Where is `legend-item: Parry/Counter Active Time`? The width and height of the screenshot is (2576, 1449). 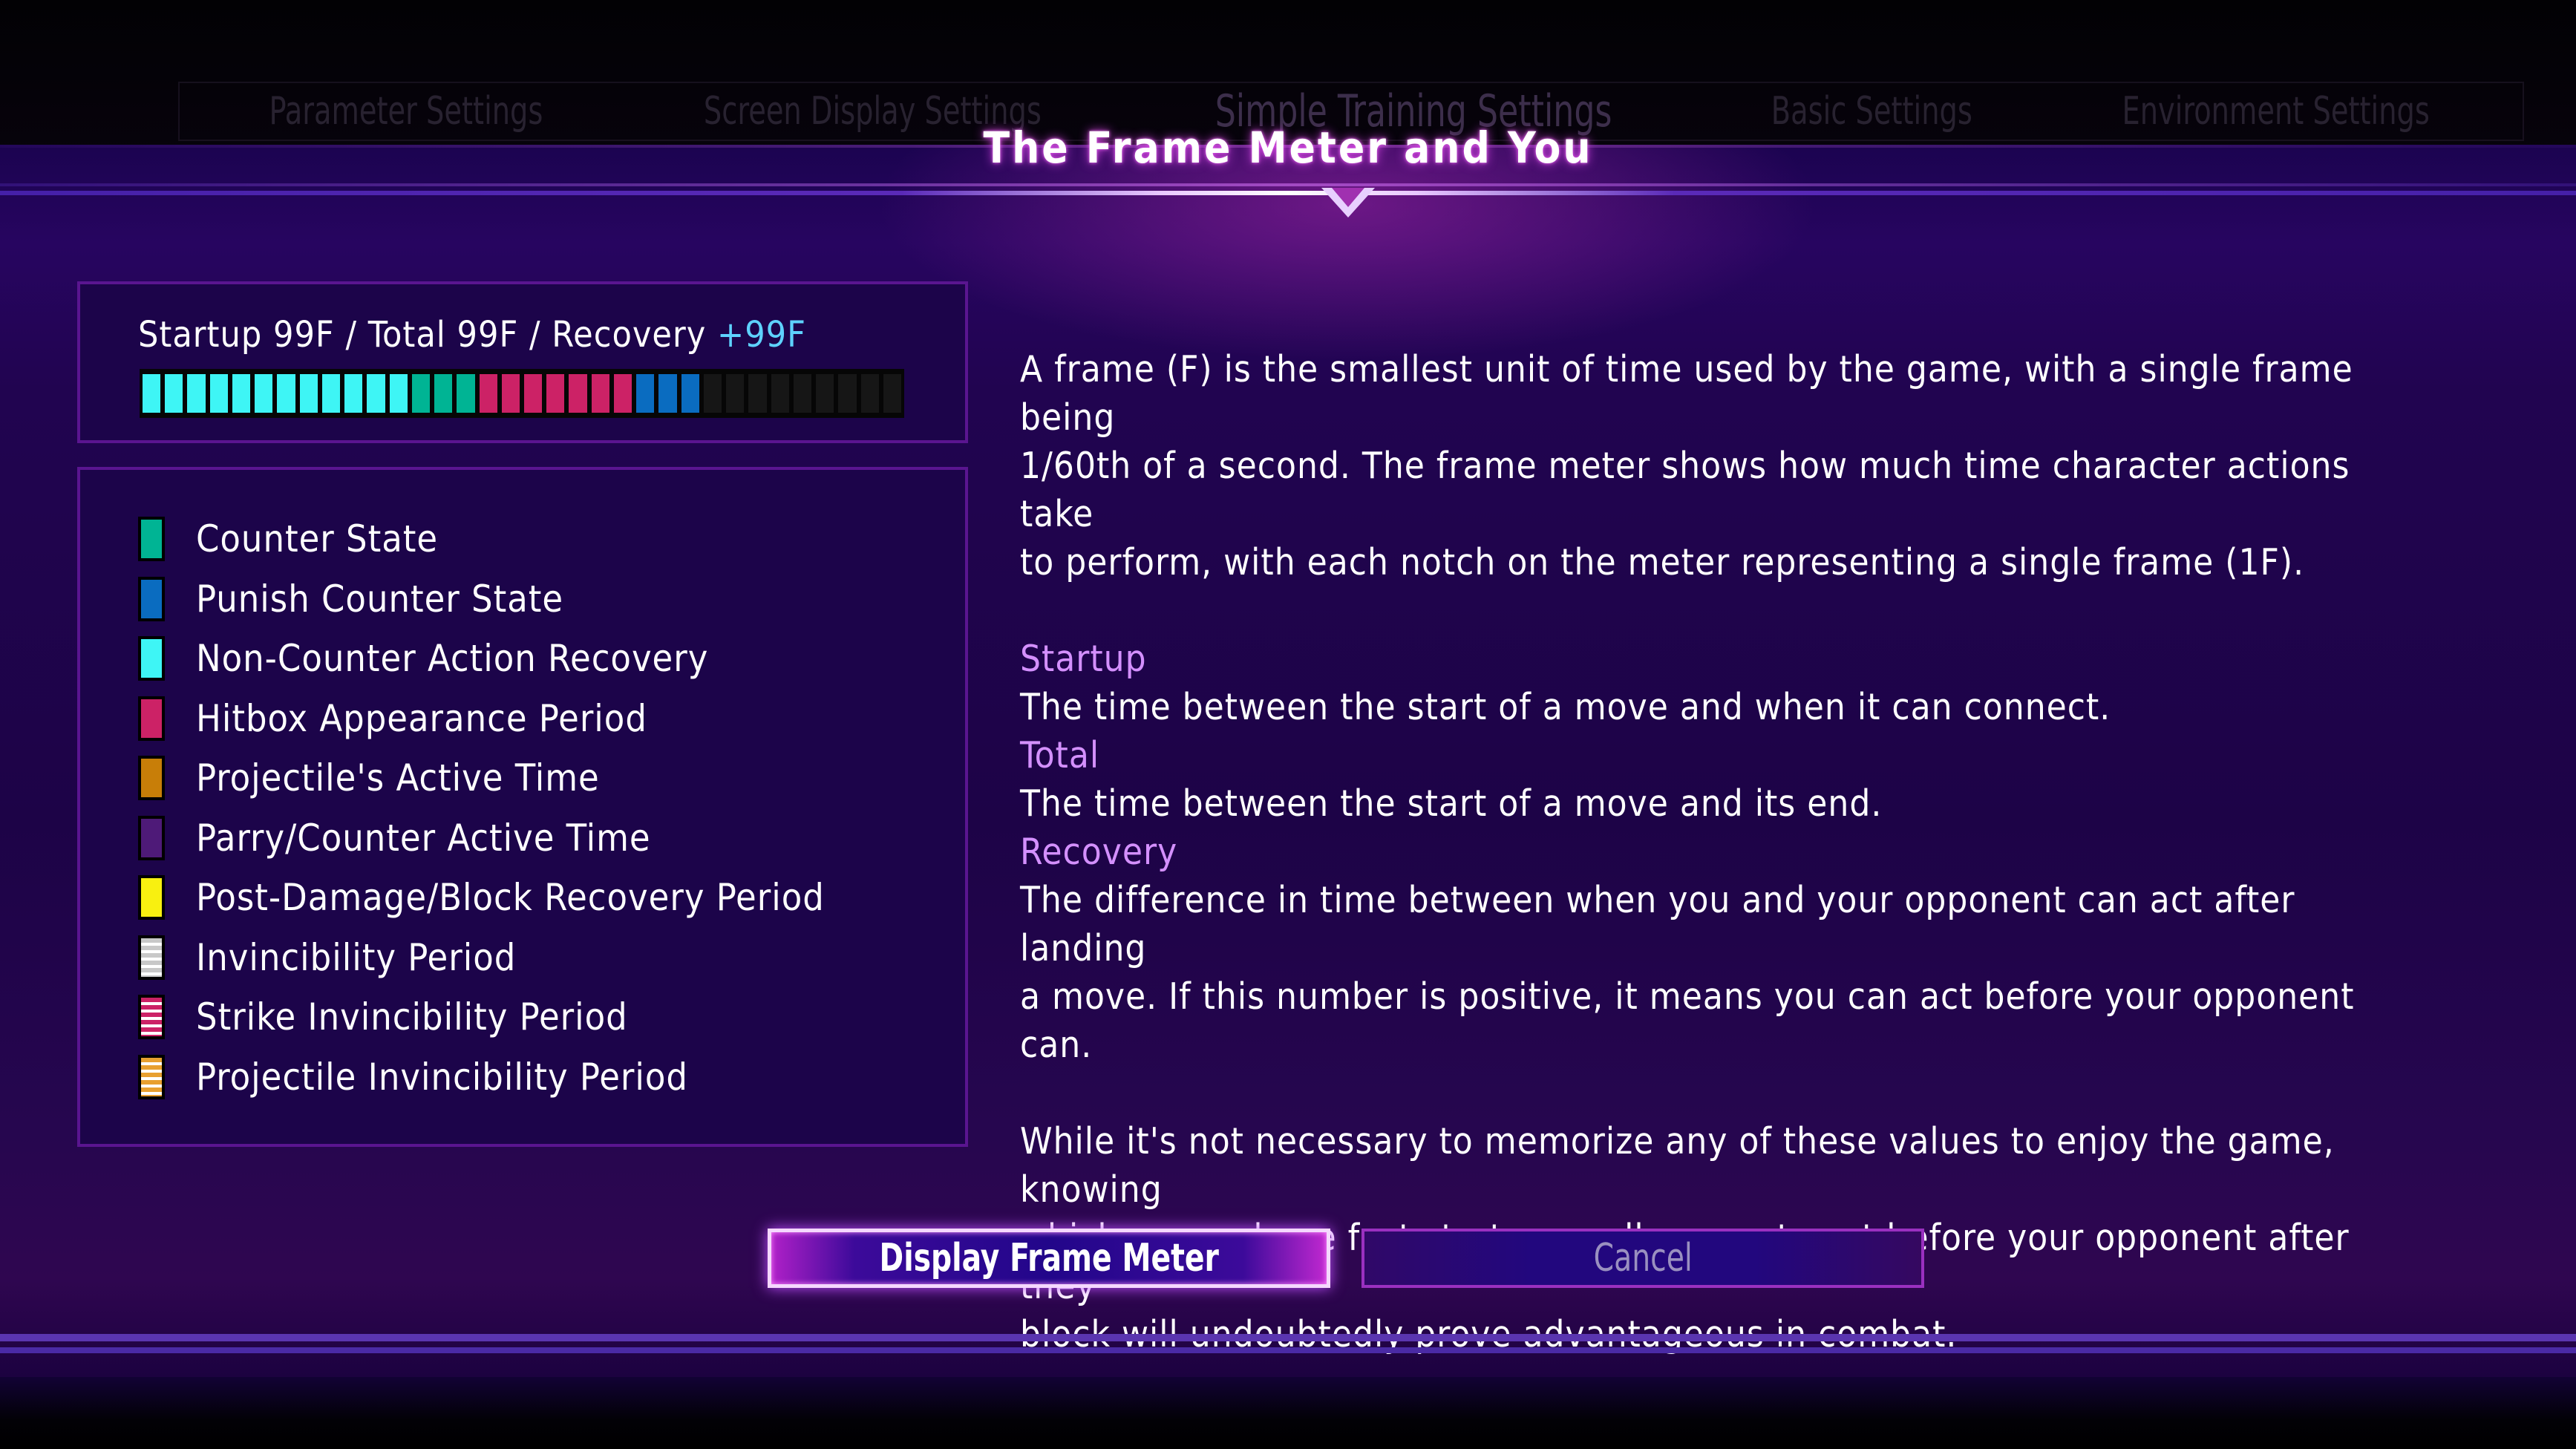
legend-item: Parry/Counter Active Time is located at coordinates (394, 838).